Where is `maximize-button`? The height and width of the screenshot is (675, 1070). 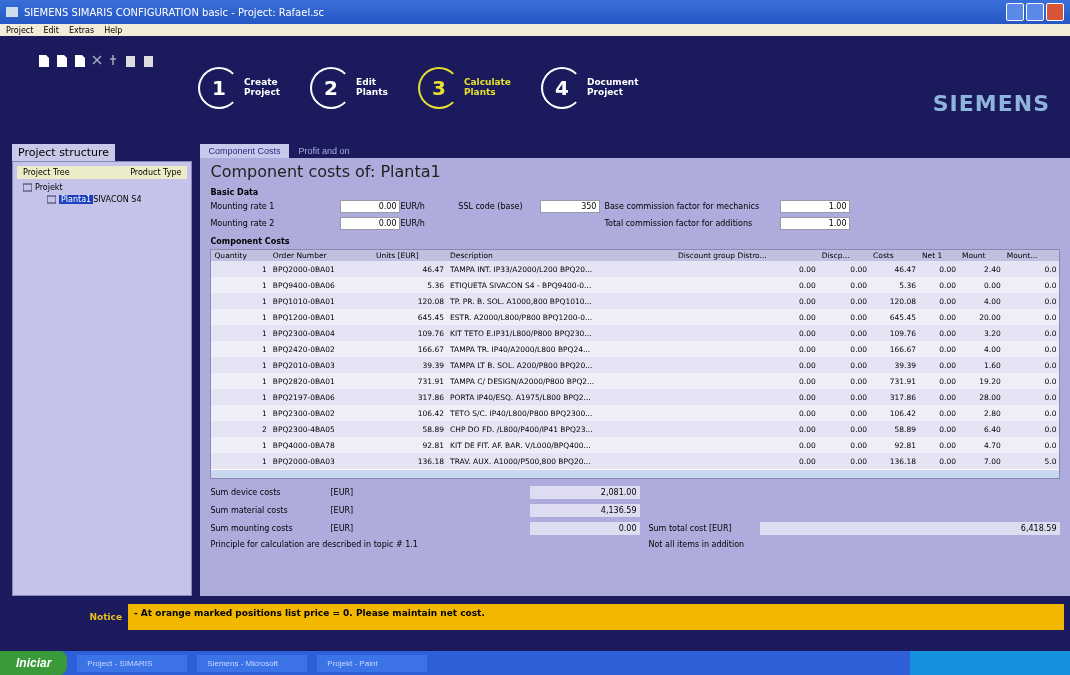 maximize-button is located at coordinates (1035, 12).